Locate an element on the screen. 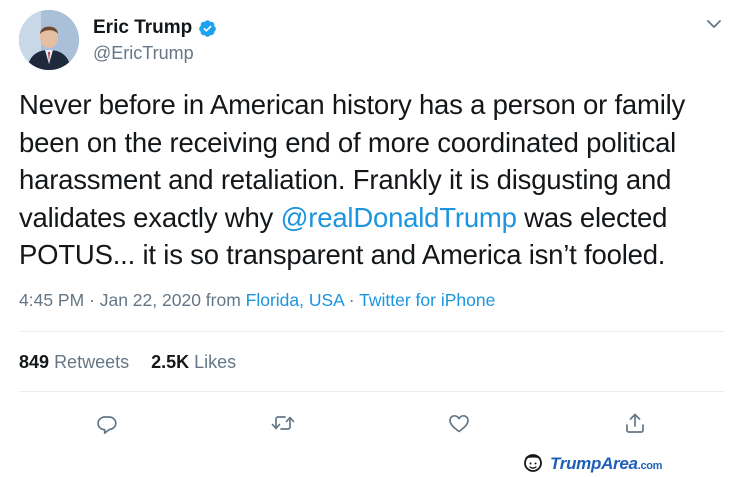 This screenshot has width=740, height=477. watermark-suffix: .com is located at coordinates (650, 466).